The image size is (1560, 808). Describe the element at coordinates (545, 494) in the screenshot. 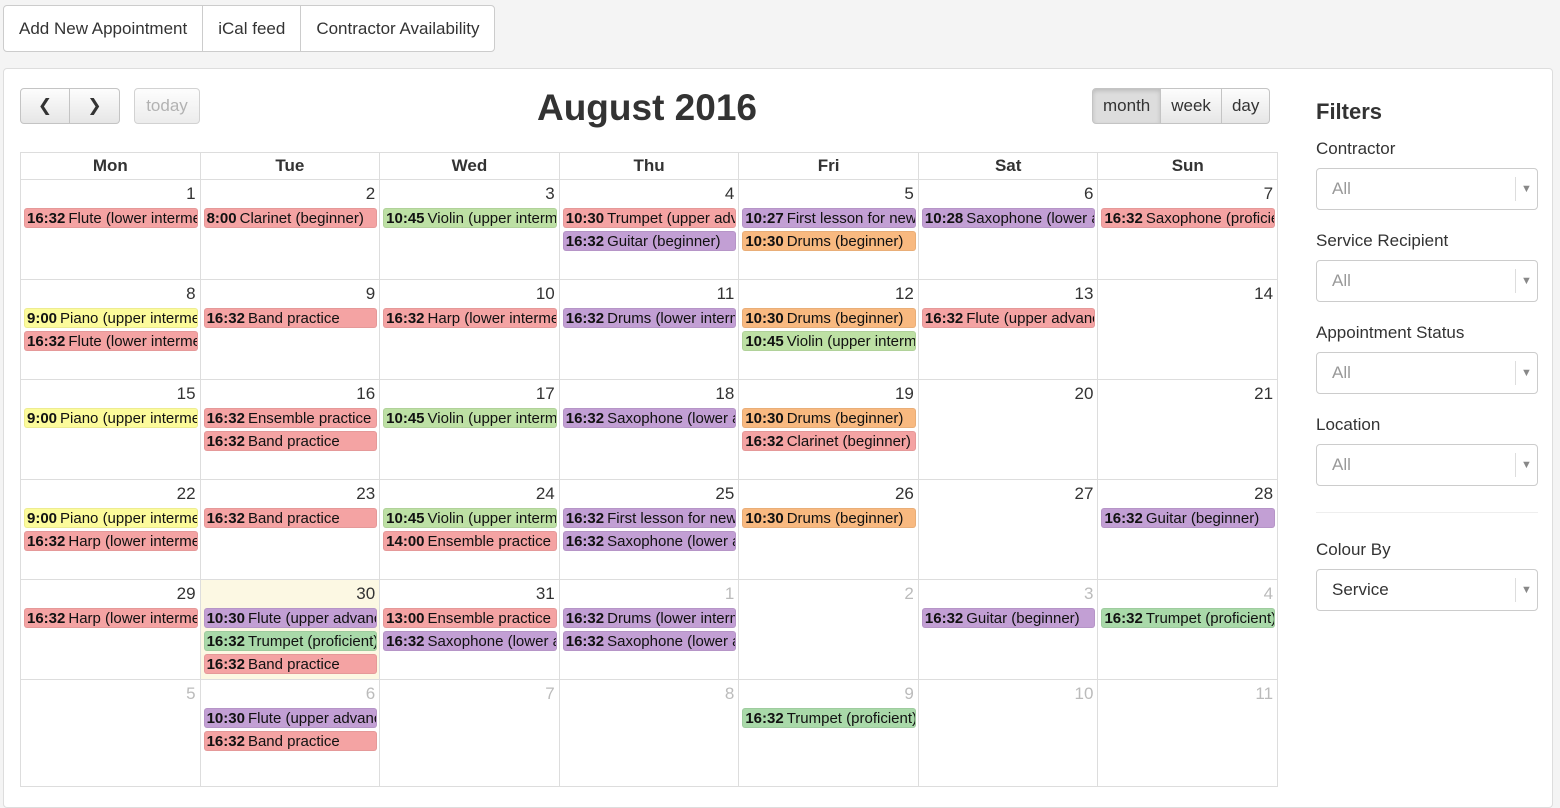

I see `day-number: 24` at that location.